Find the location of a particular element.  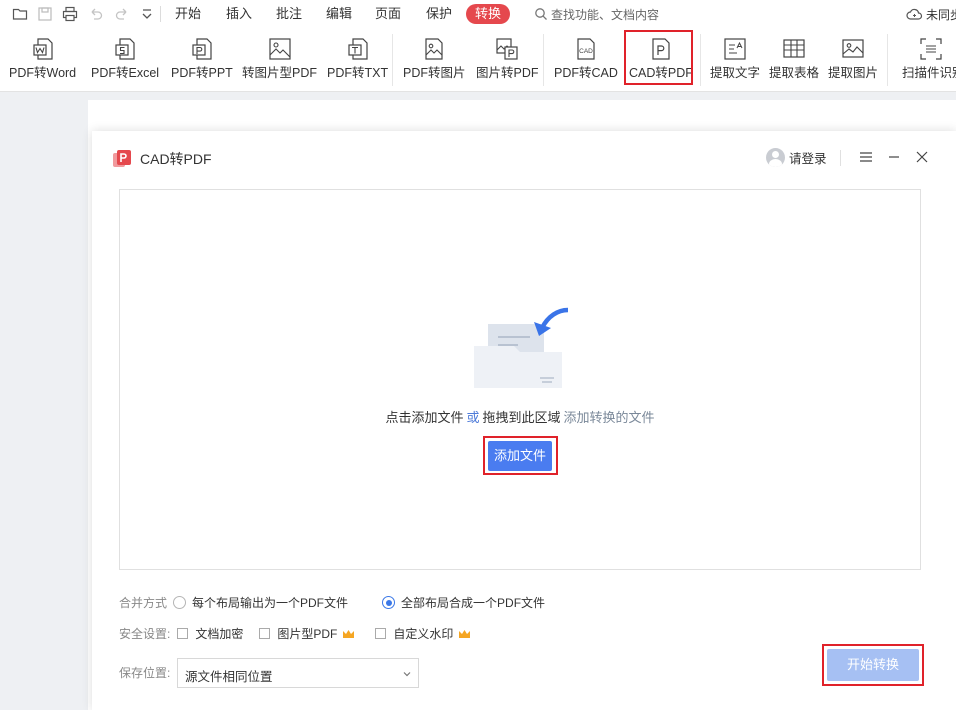

chevron-down-icon is located at coordinates (407, 674).